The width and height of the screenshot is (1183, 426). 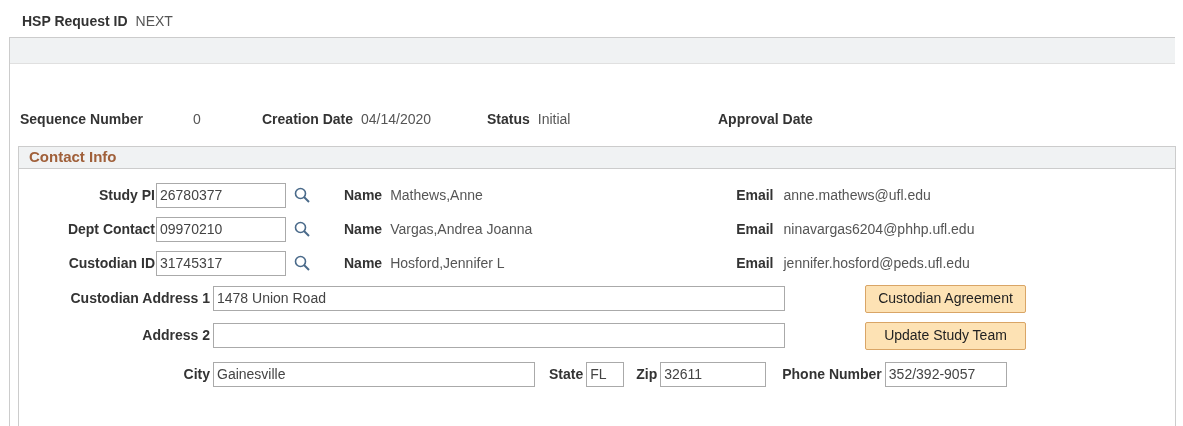 I want to click on status-label: Approval Date, so click(x=765, y=119).